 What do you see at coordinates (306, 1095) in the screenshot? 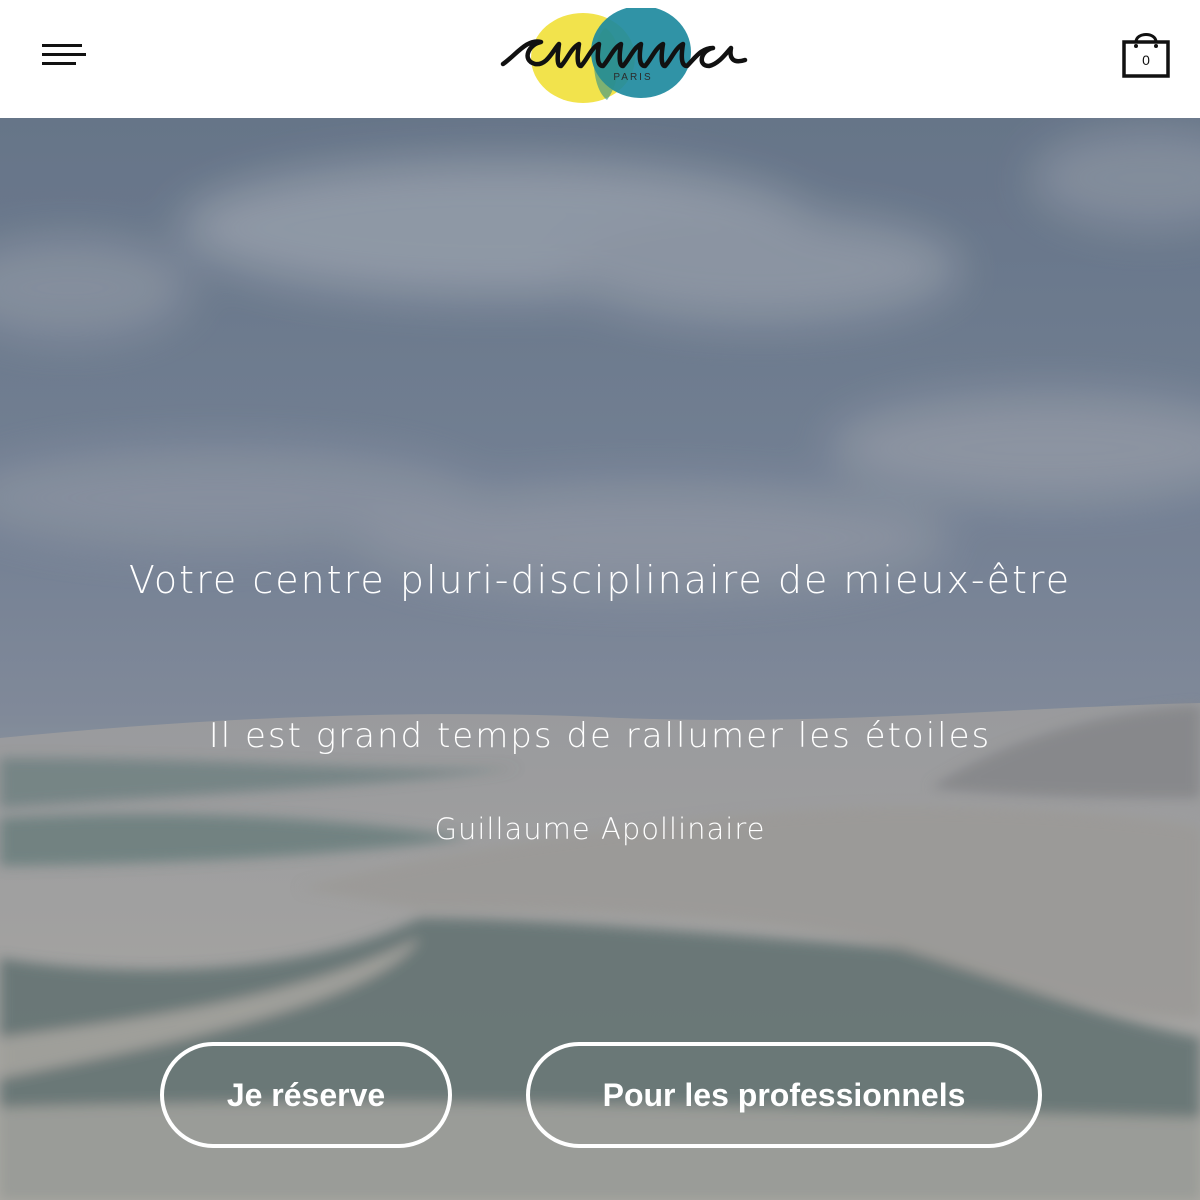
I see `reserve-button: Je réserve` at bounding box center [306, 1095].